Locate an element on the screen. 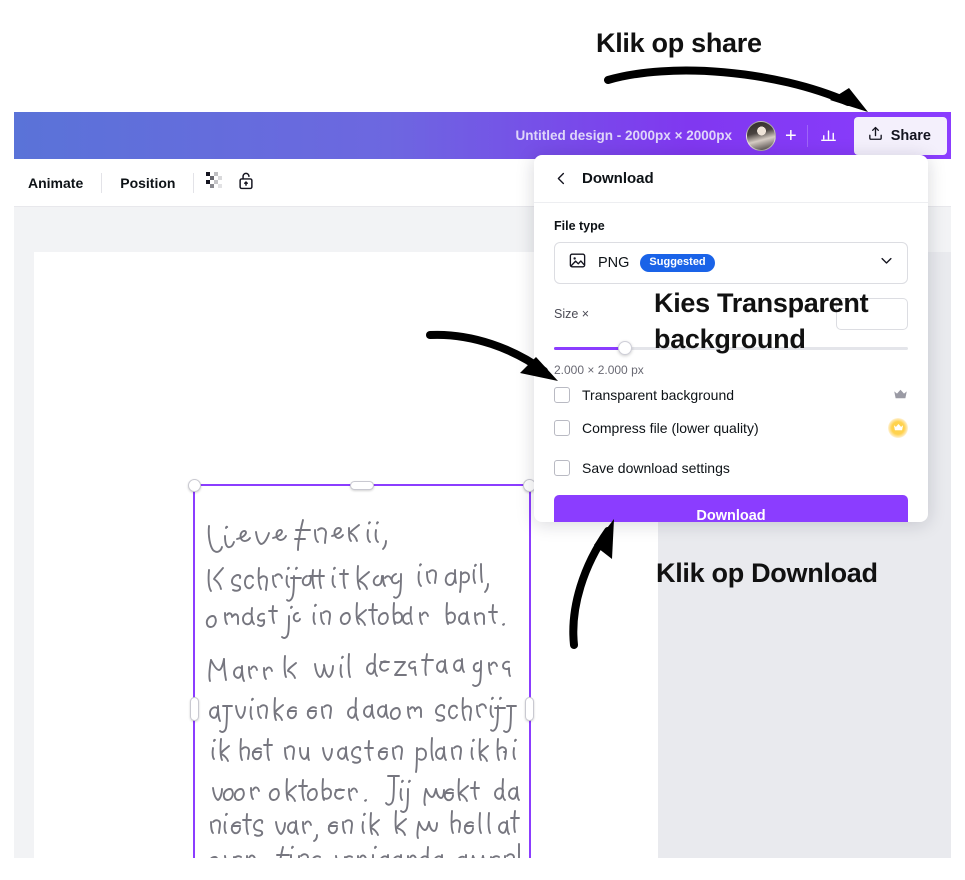 This screenshot has width=965, height=880. insights-button is located at coordinates (829, 136).